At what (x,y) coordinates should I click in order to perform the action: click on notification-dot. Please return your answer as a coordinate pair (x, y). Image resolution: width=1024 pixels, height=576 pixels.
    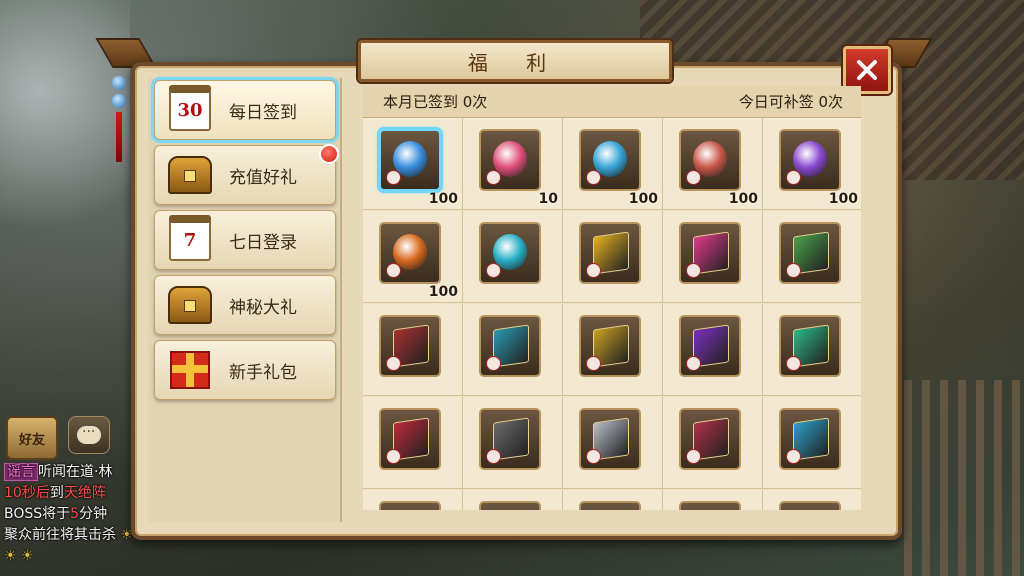
    Looking at the image, I should click on (329, 154).